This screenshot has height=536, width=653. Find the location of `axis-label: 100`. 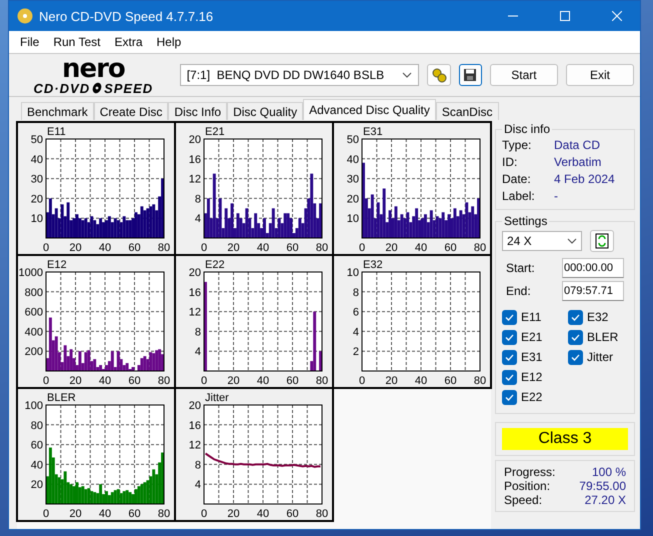

axis-label: 100 is located at coordinates (33, 406).